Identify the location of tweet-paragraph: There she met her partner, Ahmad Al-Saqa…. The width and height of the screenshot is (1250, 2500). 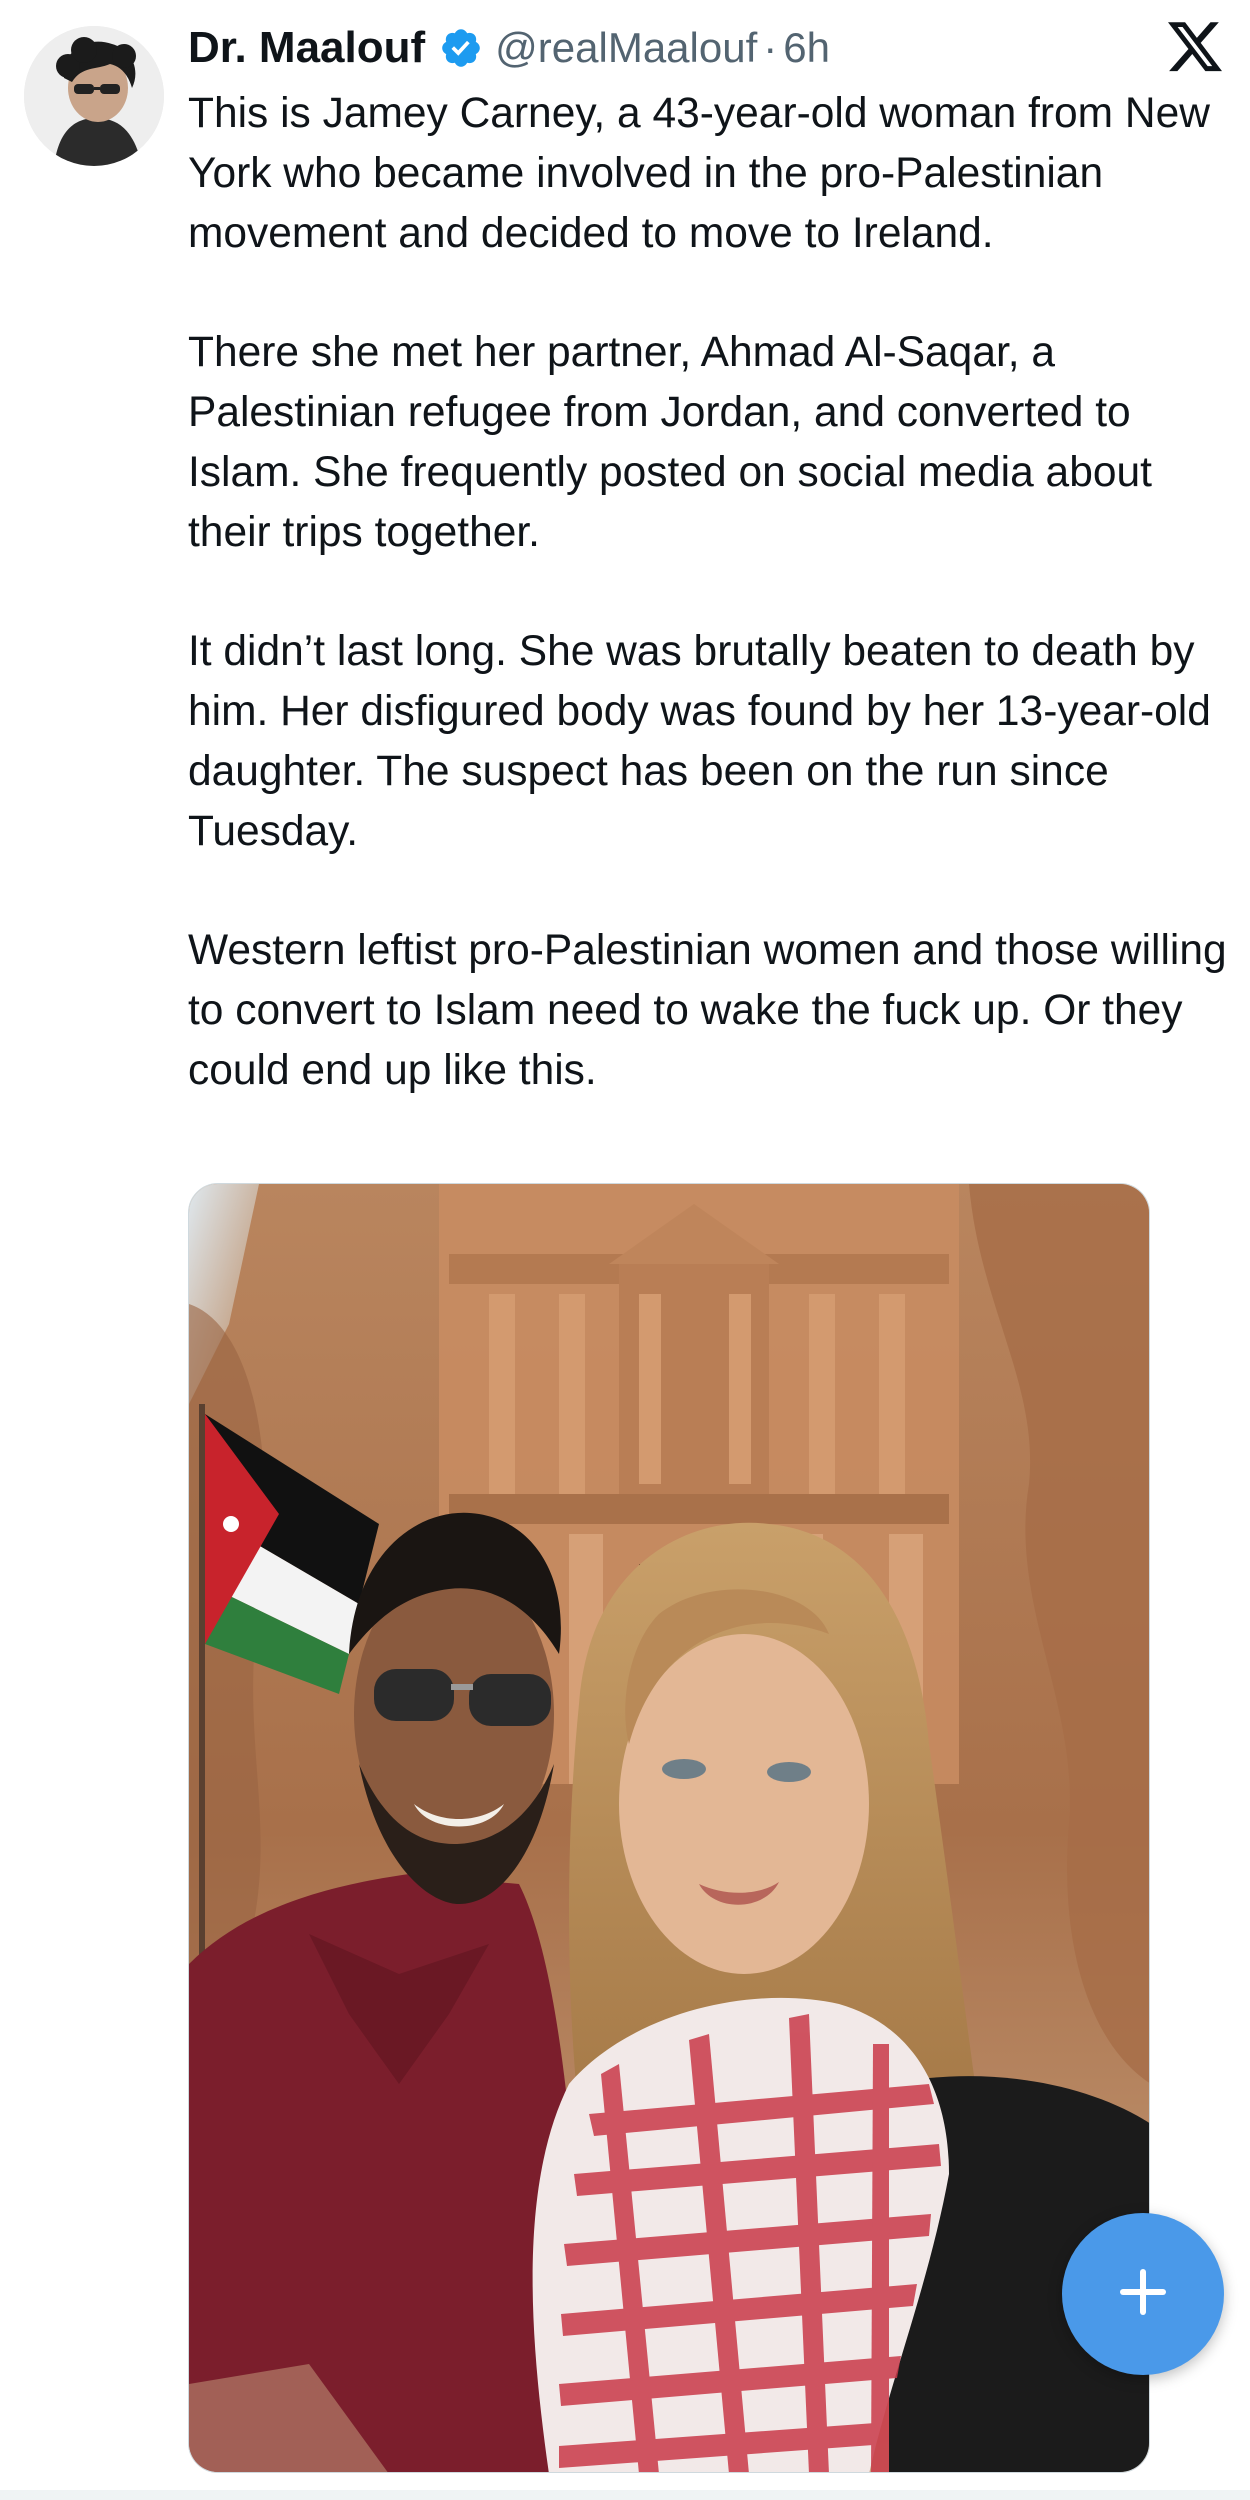
(670, 442).